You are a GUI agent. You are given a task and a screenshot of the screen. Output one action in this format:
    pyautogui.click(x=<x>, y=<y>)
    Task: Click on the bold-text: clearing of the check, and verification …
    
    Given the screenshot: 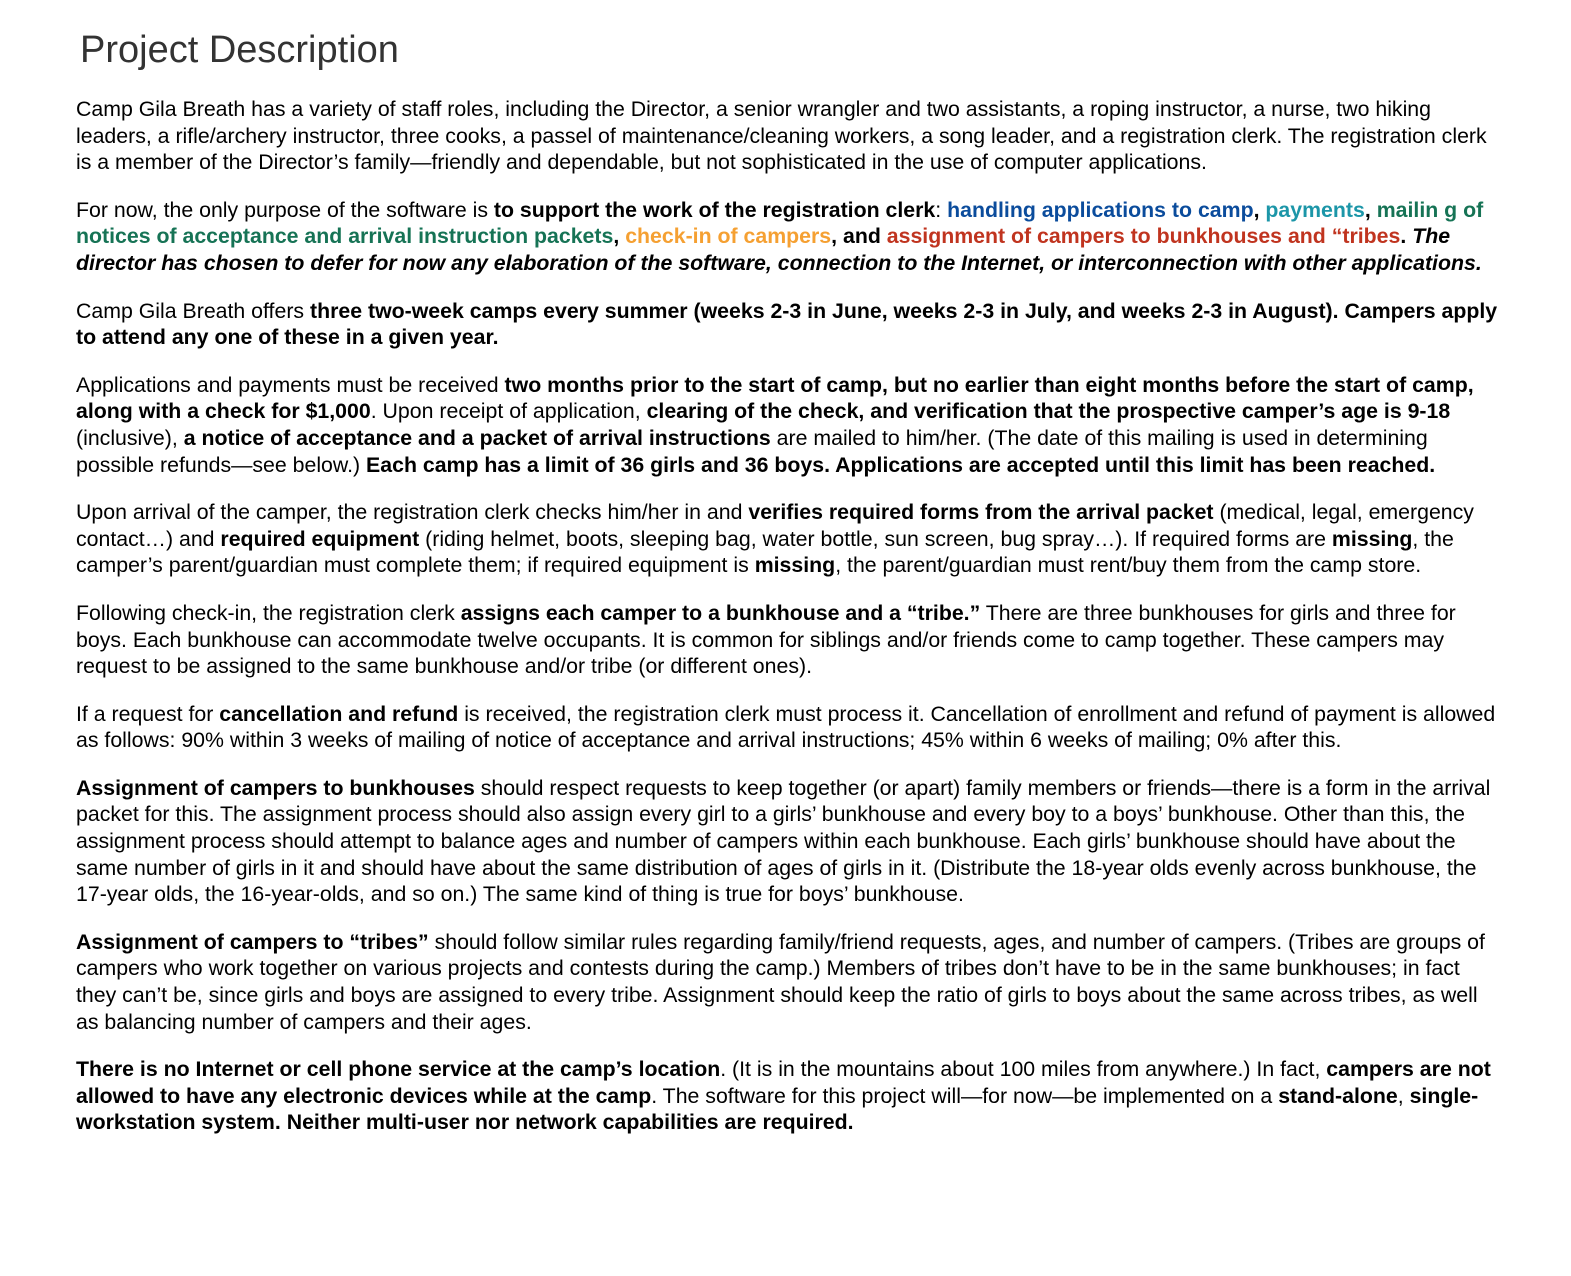 What is the action you would take?
    pyautogui.click(x=1048, y=411)
    